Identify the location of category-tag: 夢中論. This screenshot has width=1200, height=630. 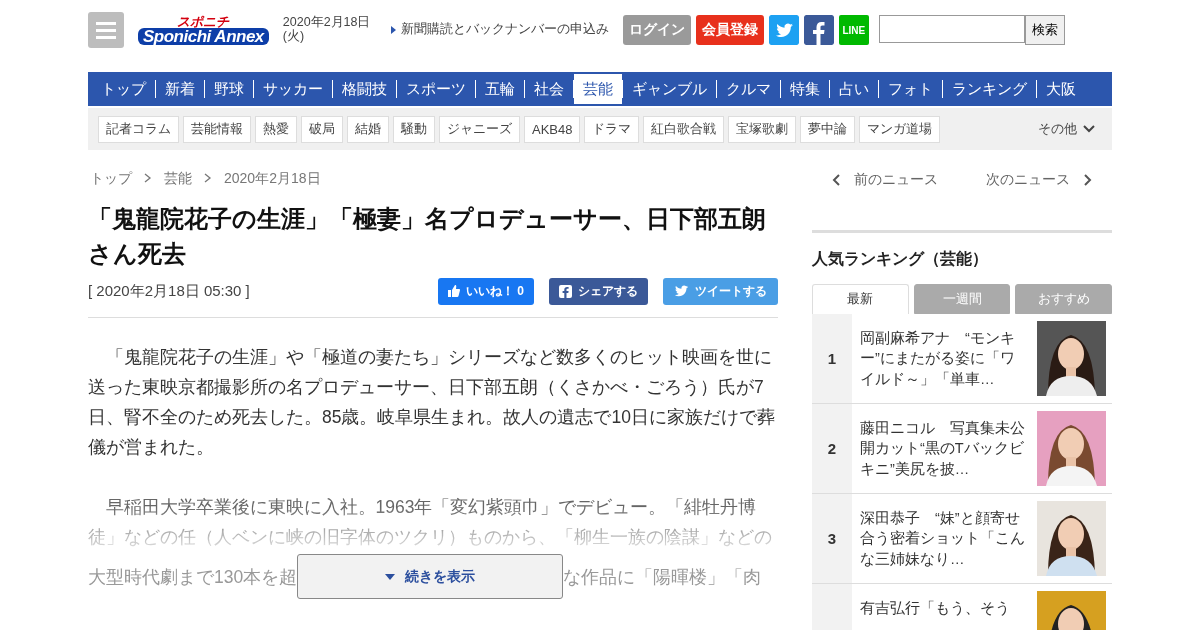
(828, 129).